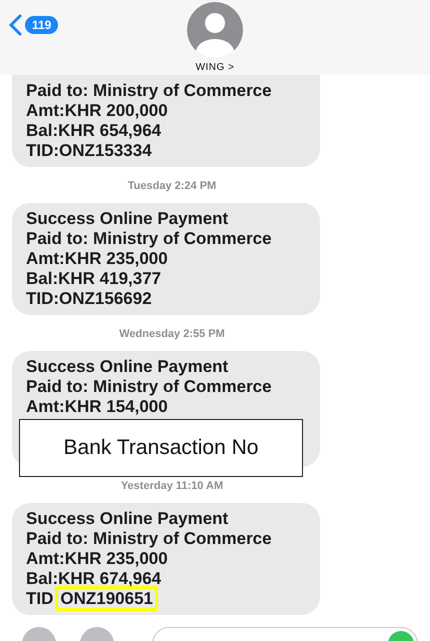 This screenshot has height=641, width=430. I want to click on avatar-icon, so click(215, 30).